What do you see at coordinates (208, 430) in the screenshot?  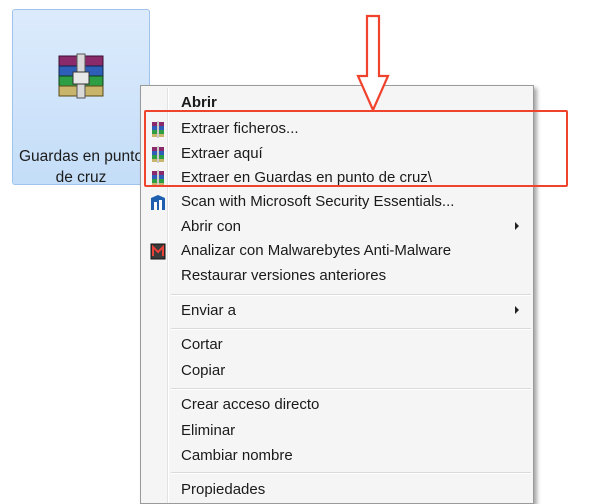 I see `menu-item-label: Eliminar` at bounding box center [208, 430].